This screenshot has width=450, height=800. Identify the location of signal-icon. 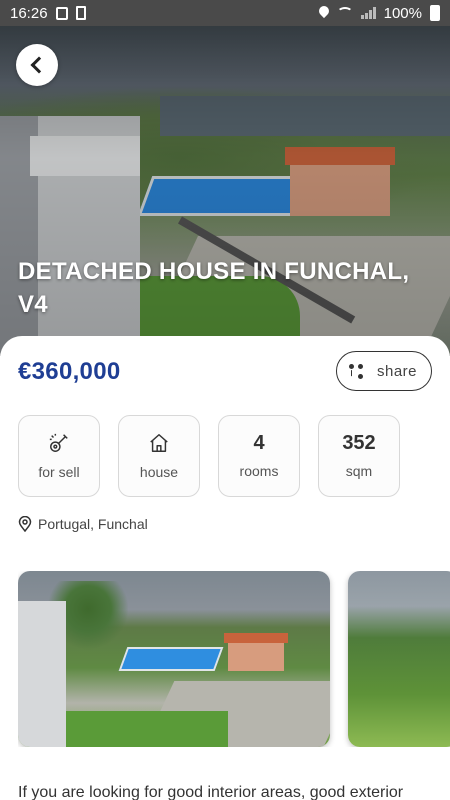
(368, 13).